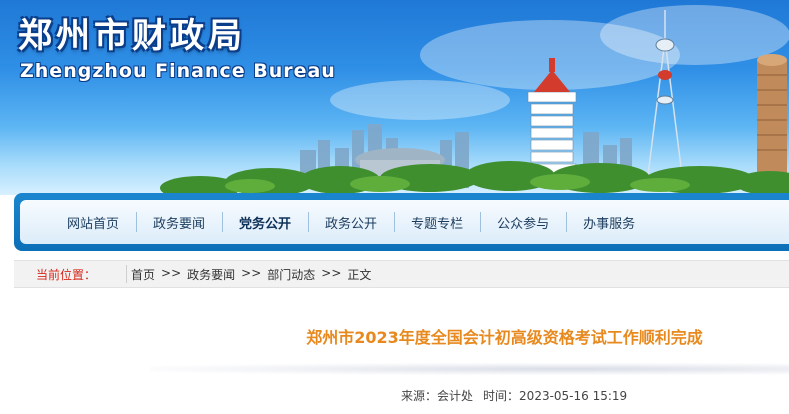 The image size is (789, 414). What do you see at coordinates (469, 369) in the screenshot?
I see `title-divider` at bounding box center [469, 369].